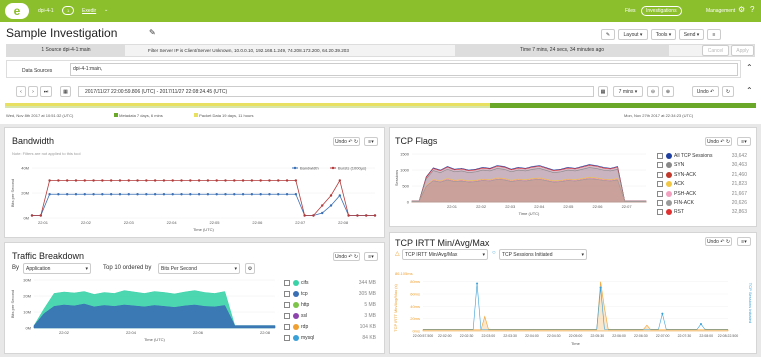 The height and width of the screenshot is (357, 761). What do you see at coordinates (749, 90) in the screenshot?
I see `collapse-icon-2: ⌃` at bounding box center [749, 90].